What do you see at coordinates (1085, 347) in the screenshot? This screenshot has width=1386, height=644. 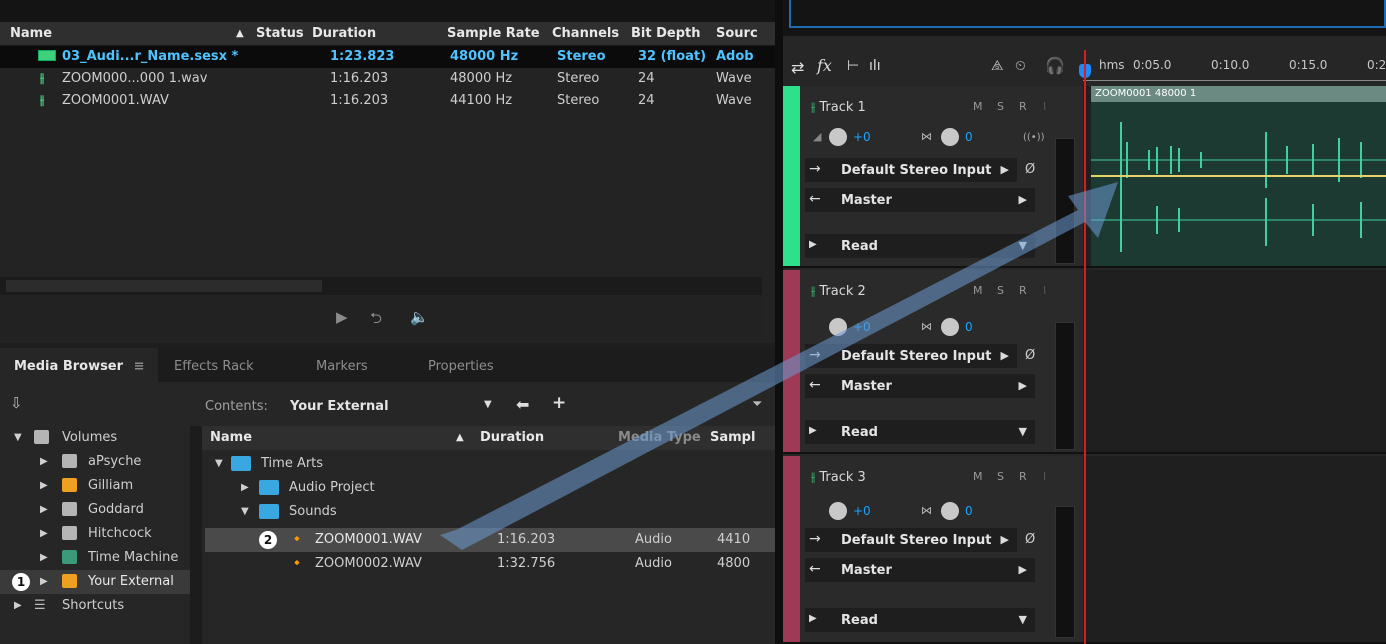 I see `playhead-line` at bounding box center [1085, 347].